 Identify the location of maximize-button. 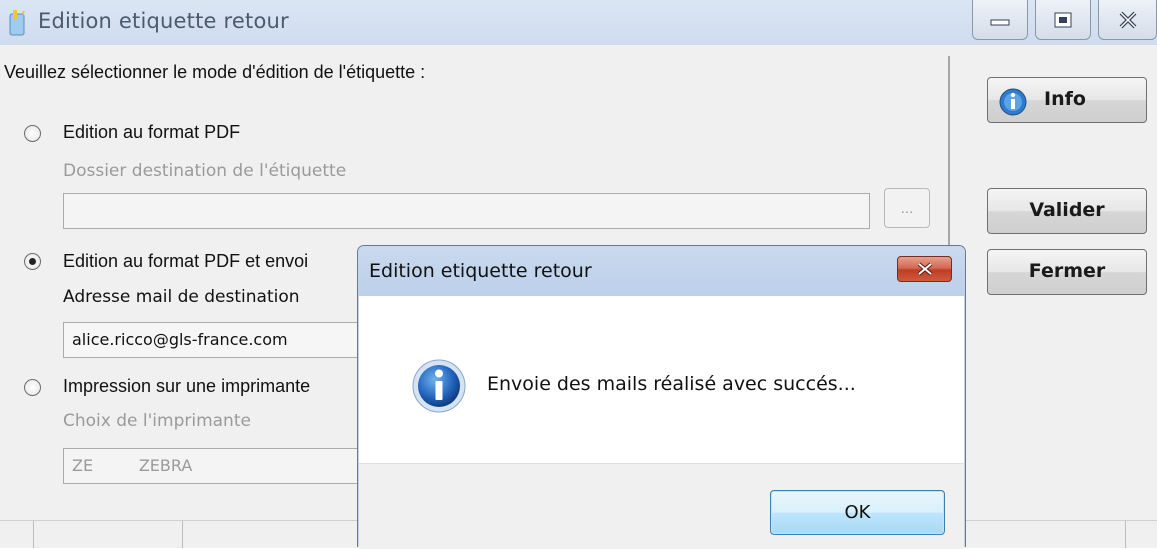
(1063, 20).